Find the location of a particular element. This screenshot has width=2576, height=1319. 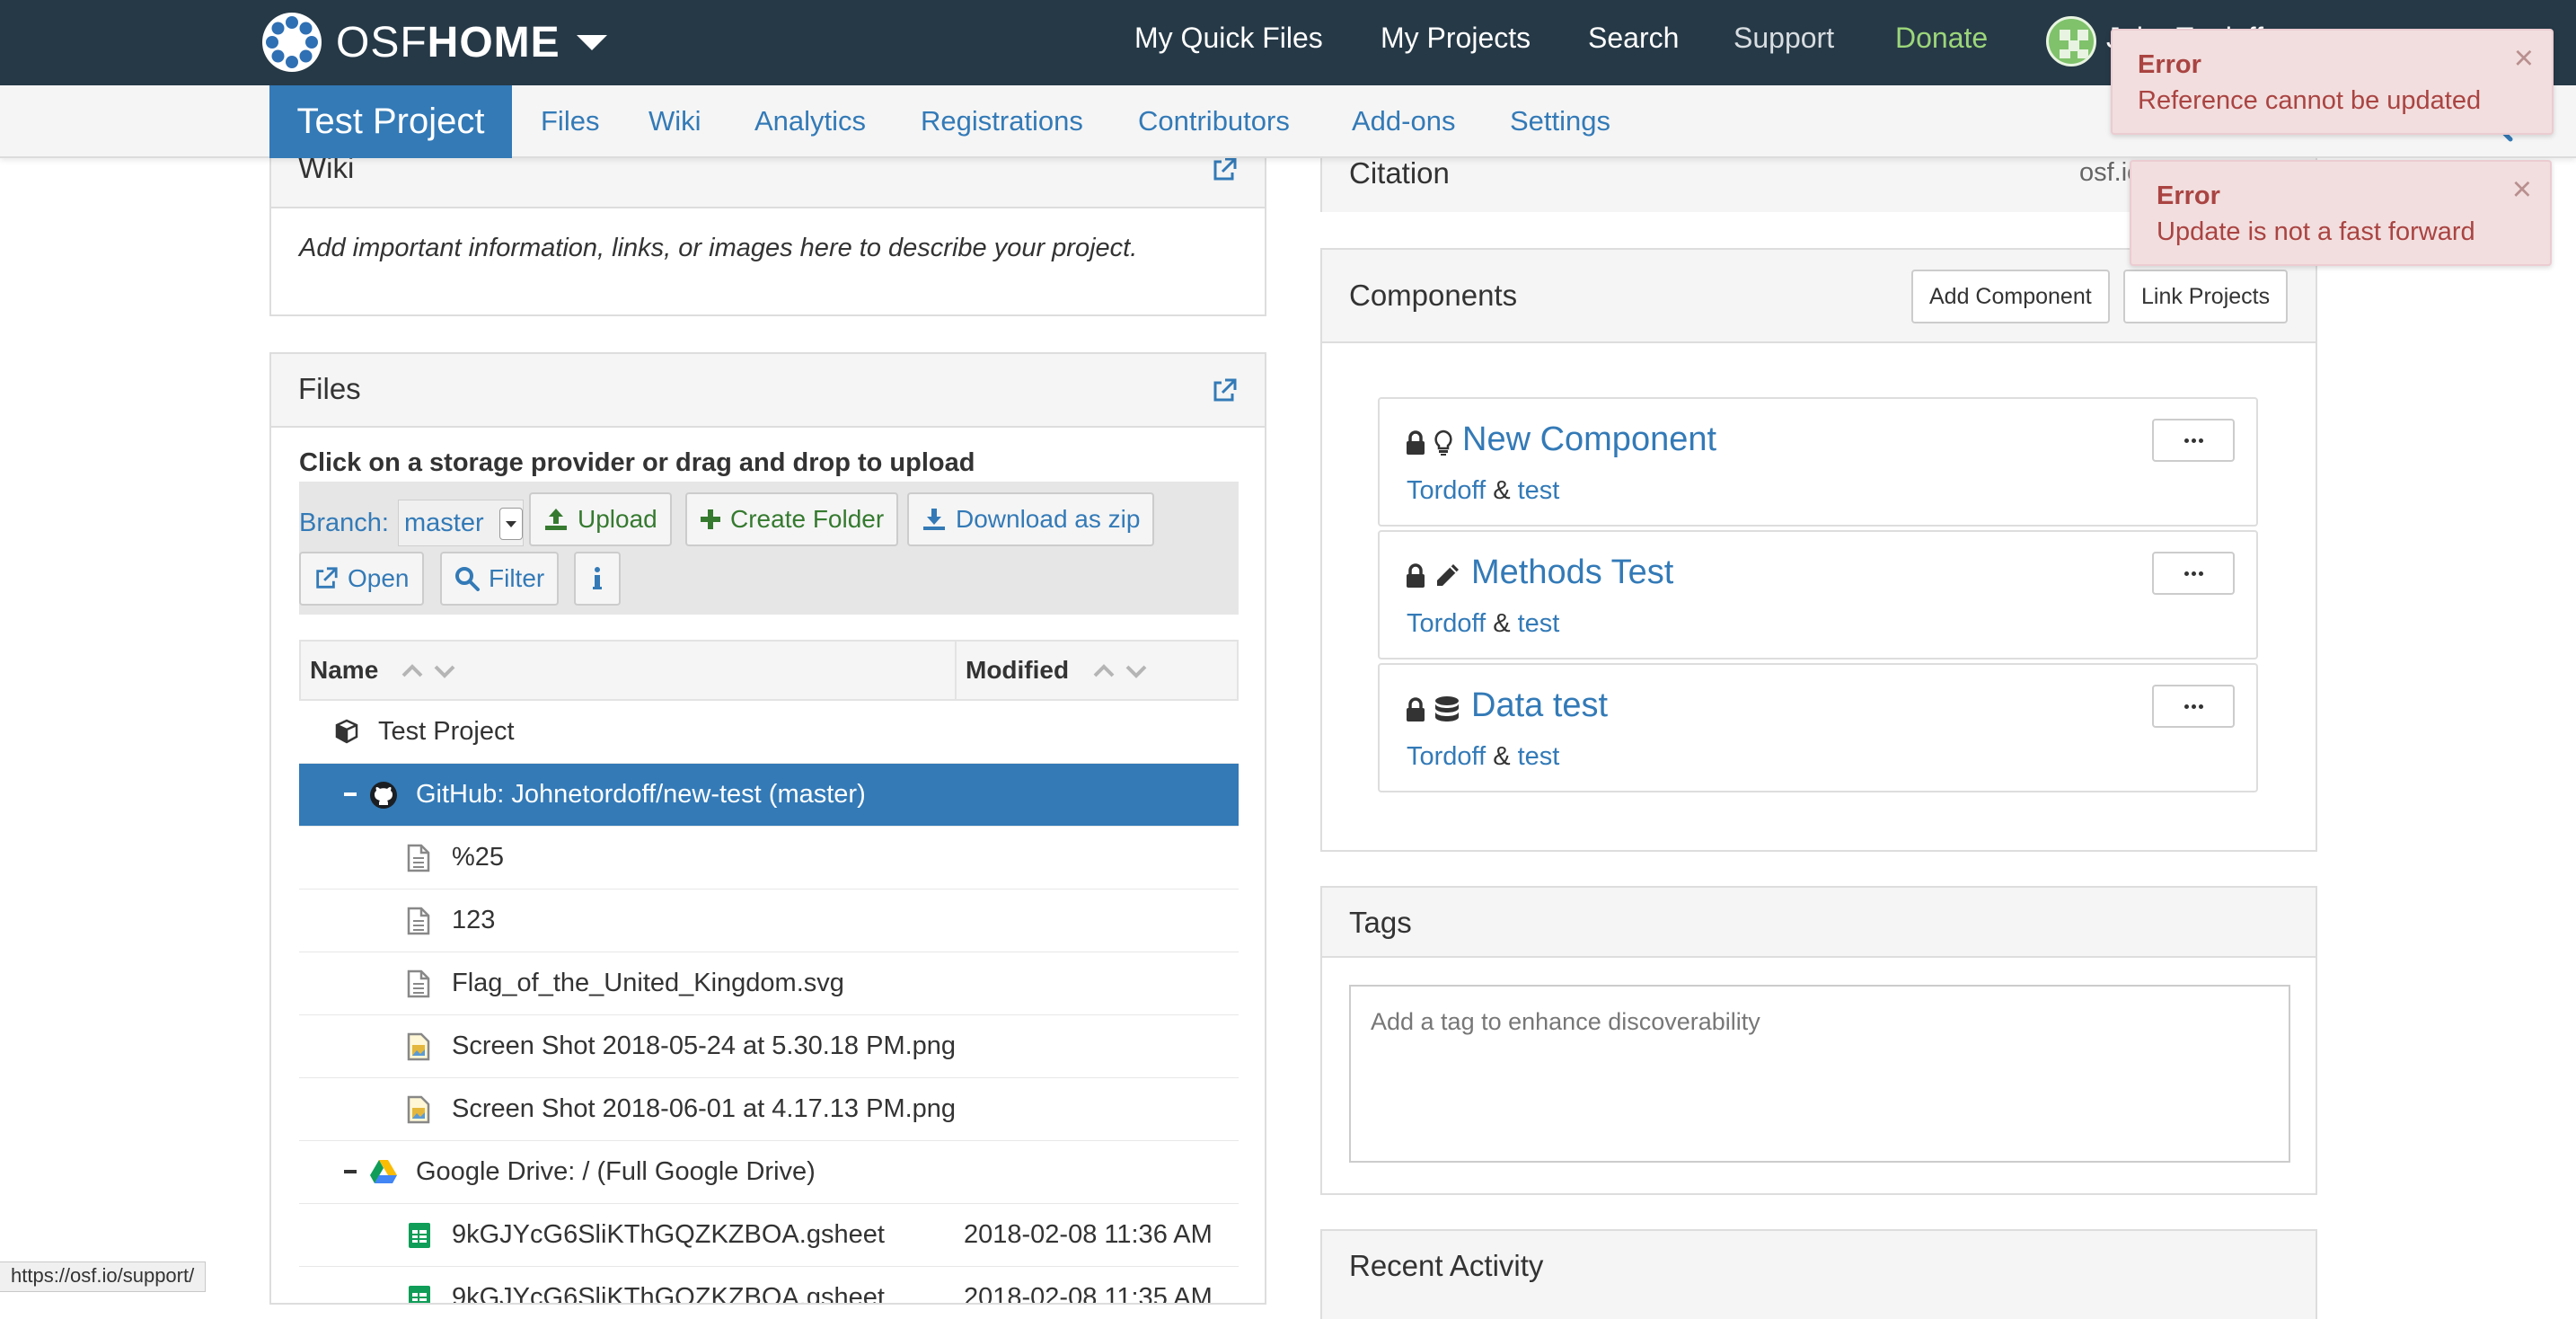

project-title-tab: Test Project is located at coordinates (390, 121).